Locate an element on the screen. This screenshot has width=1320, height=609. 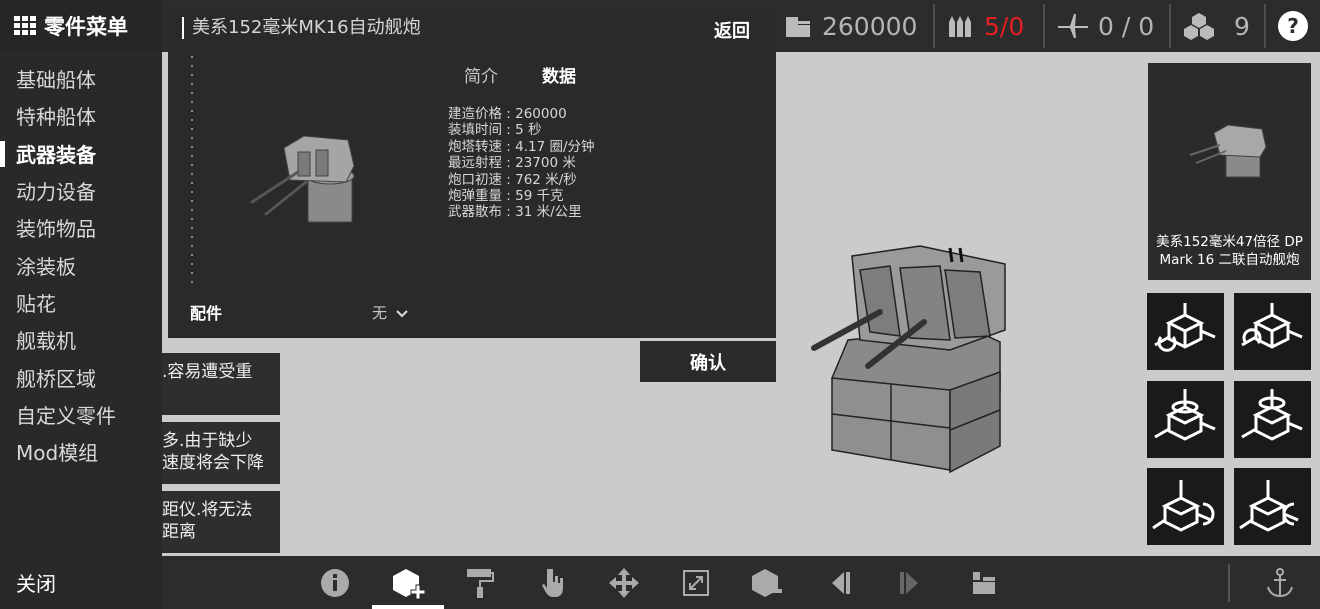
info-button is located at coordinates (335, 582).